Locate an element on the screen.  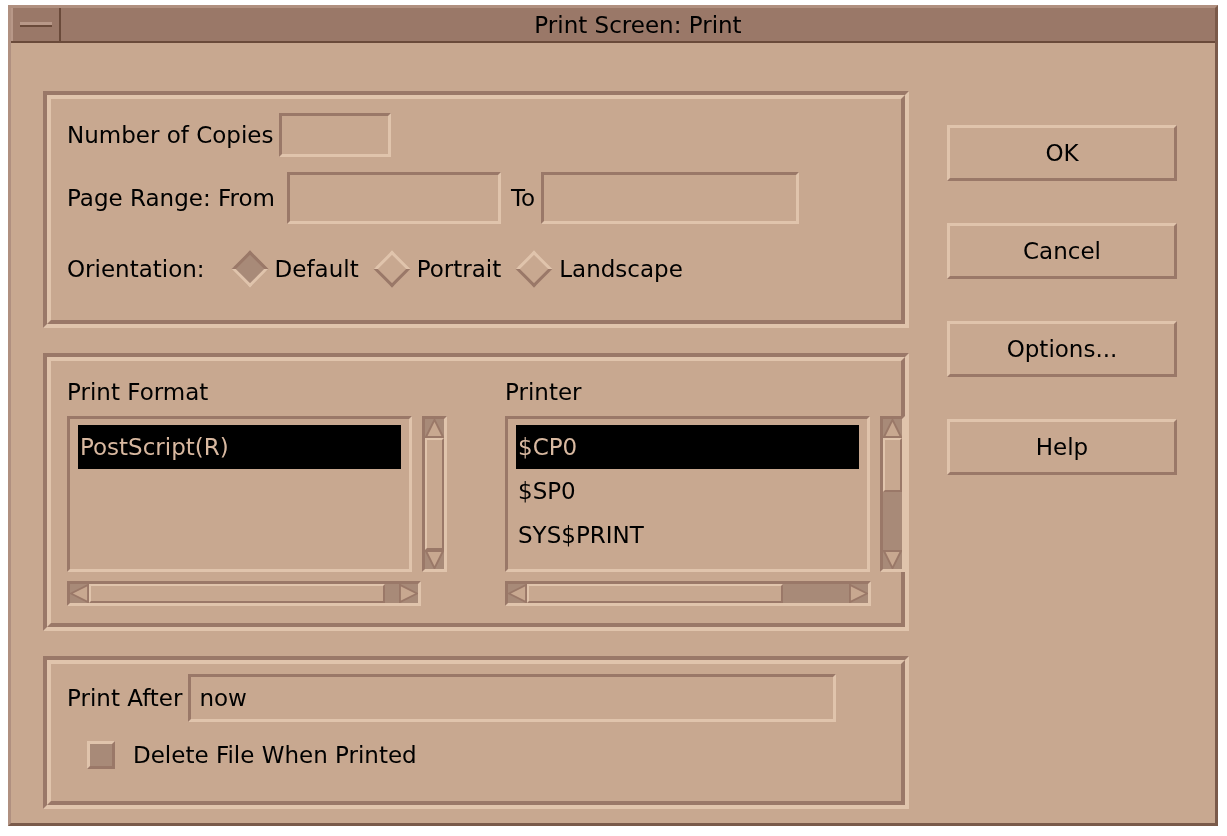
print-after-field: now is located at coordinates (512, 698).